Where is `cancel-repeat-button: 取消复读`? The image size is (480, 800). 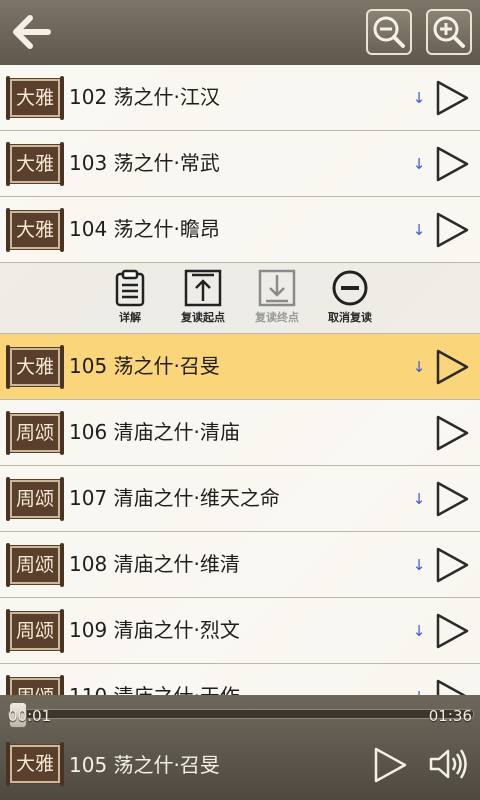
cancel-repeat-button: 取消复读 is located at coordinates (350, 299).